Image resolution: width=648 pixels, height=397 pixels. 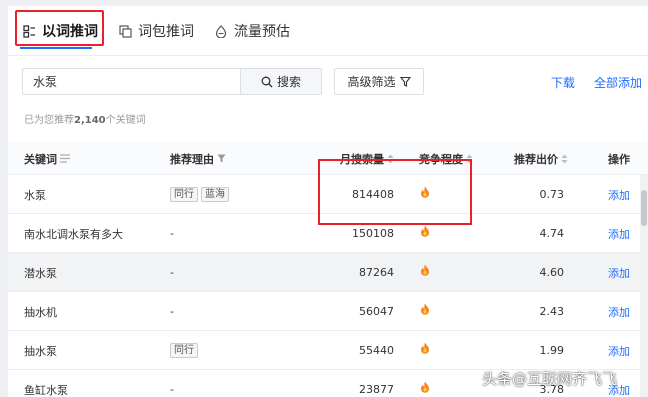 I want to click on annotation-box-monthly-search, so click(x=395, y=192).